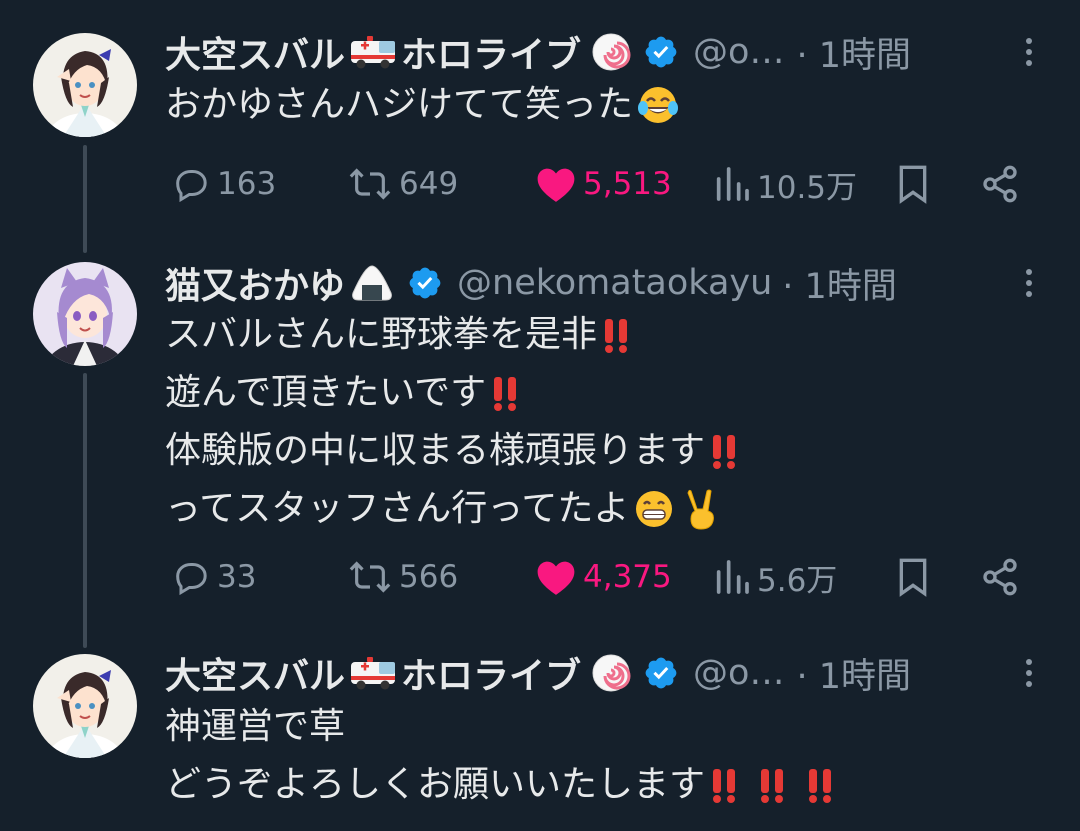  I want to click on tweet-actions: 163 649 5,513 10.5万, so click(605, 184).